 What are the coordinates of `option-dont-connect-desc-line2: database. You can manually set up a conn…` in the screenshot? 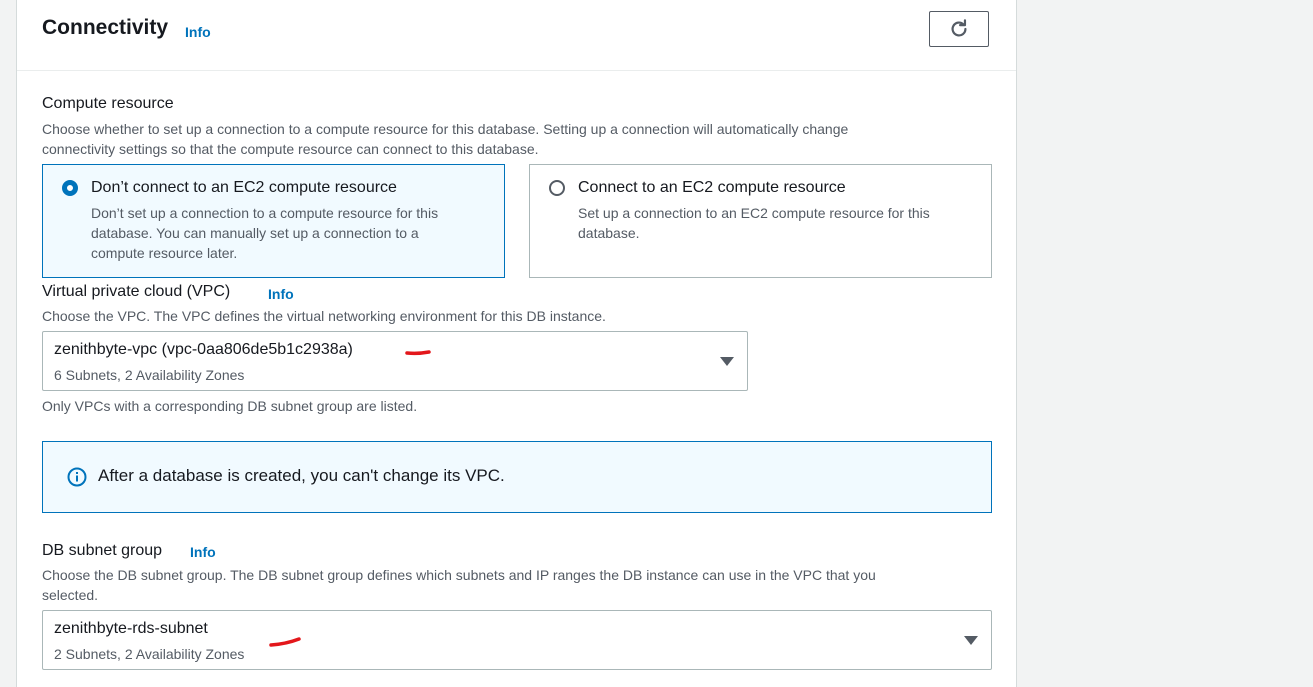 It's located at (255, 233).